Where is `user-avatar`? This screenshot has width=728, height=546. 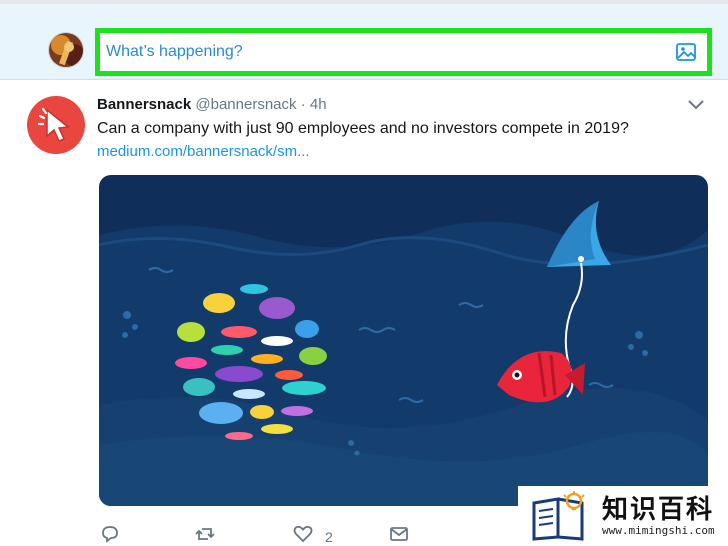 user-avatar is located at coordinates (66, 50).